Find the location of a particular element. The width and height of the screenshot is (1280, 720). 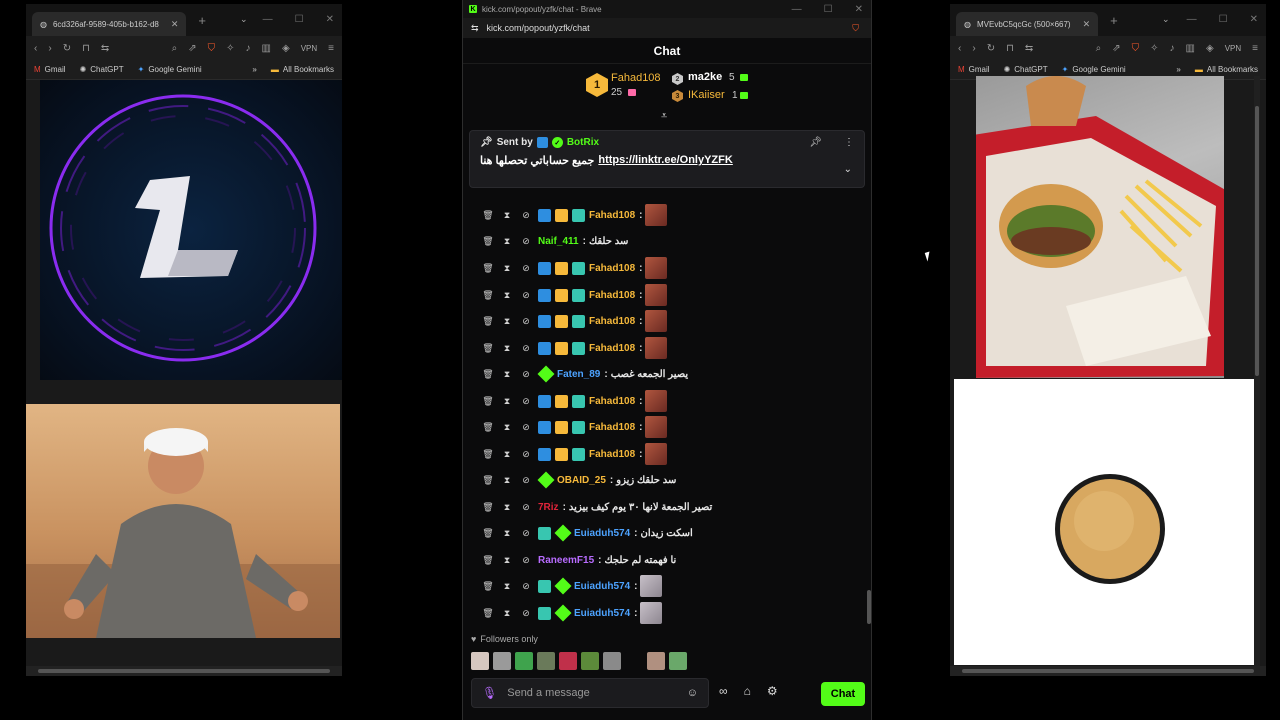

bookmark-icon: ⊓ is located at coordinates (86, 48).